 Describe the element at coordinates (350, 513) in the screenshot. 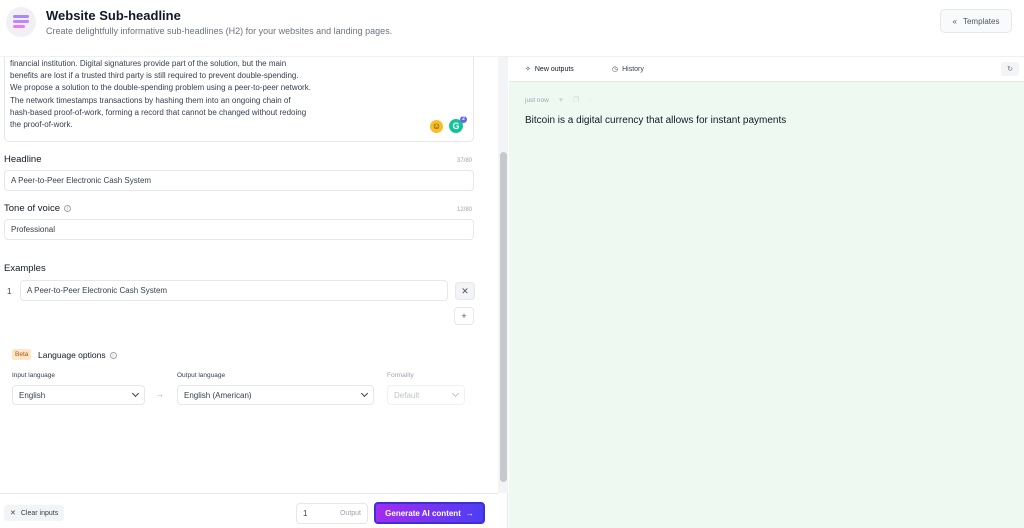

I see `output-count-label: Output` at that location.